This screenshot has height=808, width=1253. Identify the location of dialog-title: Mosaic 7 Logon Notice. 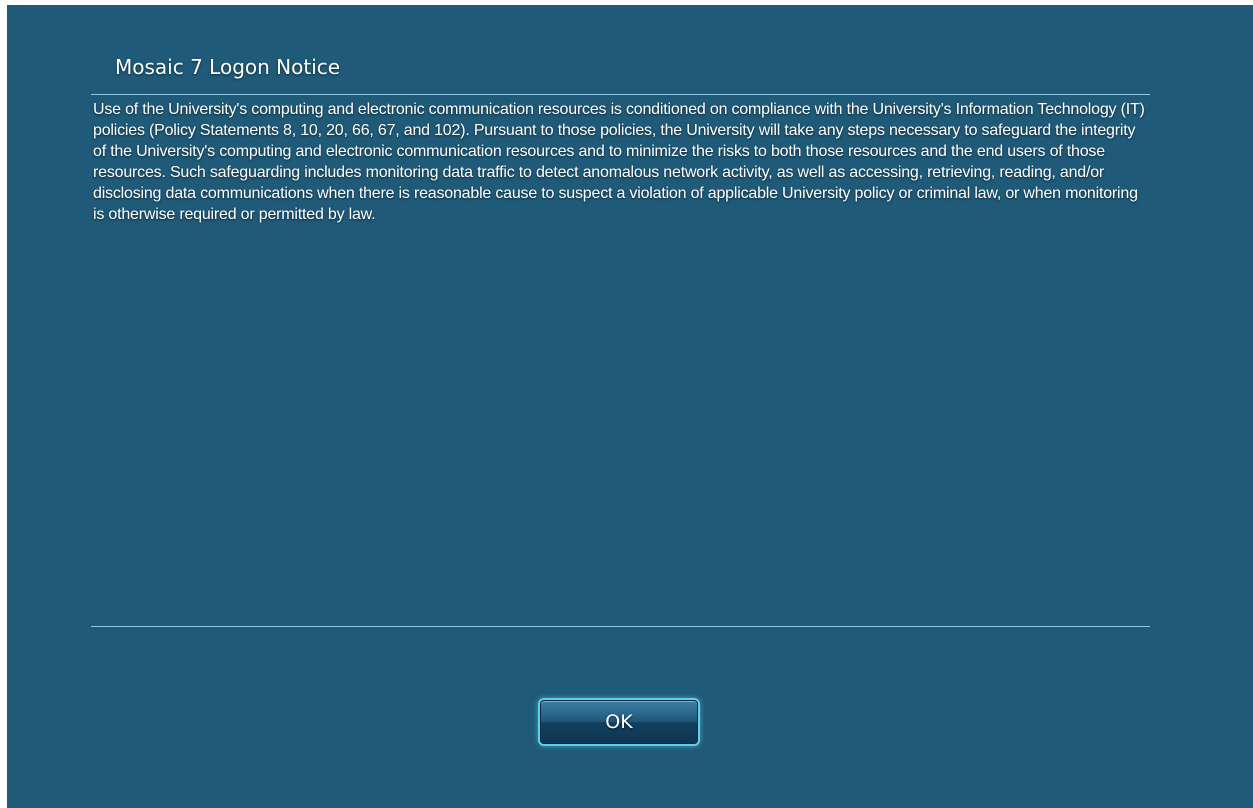
(228, 67).